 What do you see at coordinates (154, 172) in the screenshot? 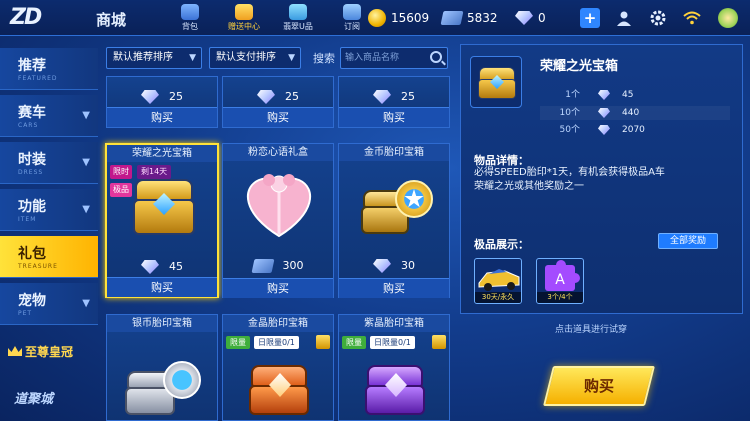
I see `days-left-tag: 剩14天` at bounding box center [154, 172].